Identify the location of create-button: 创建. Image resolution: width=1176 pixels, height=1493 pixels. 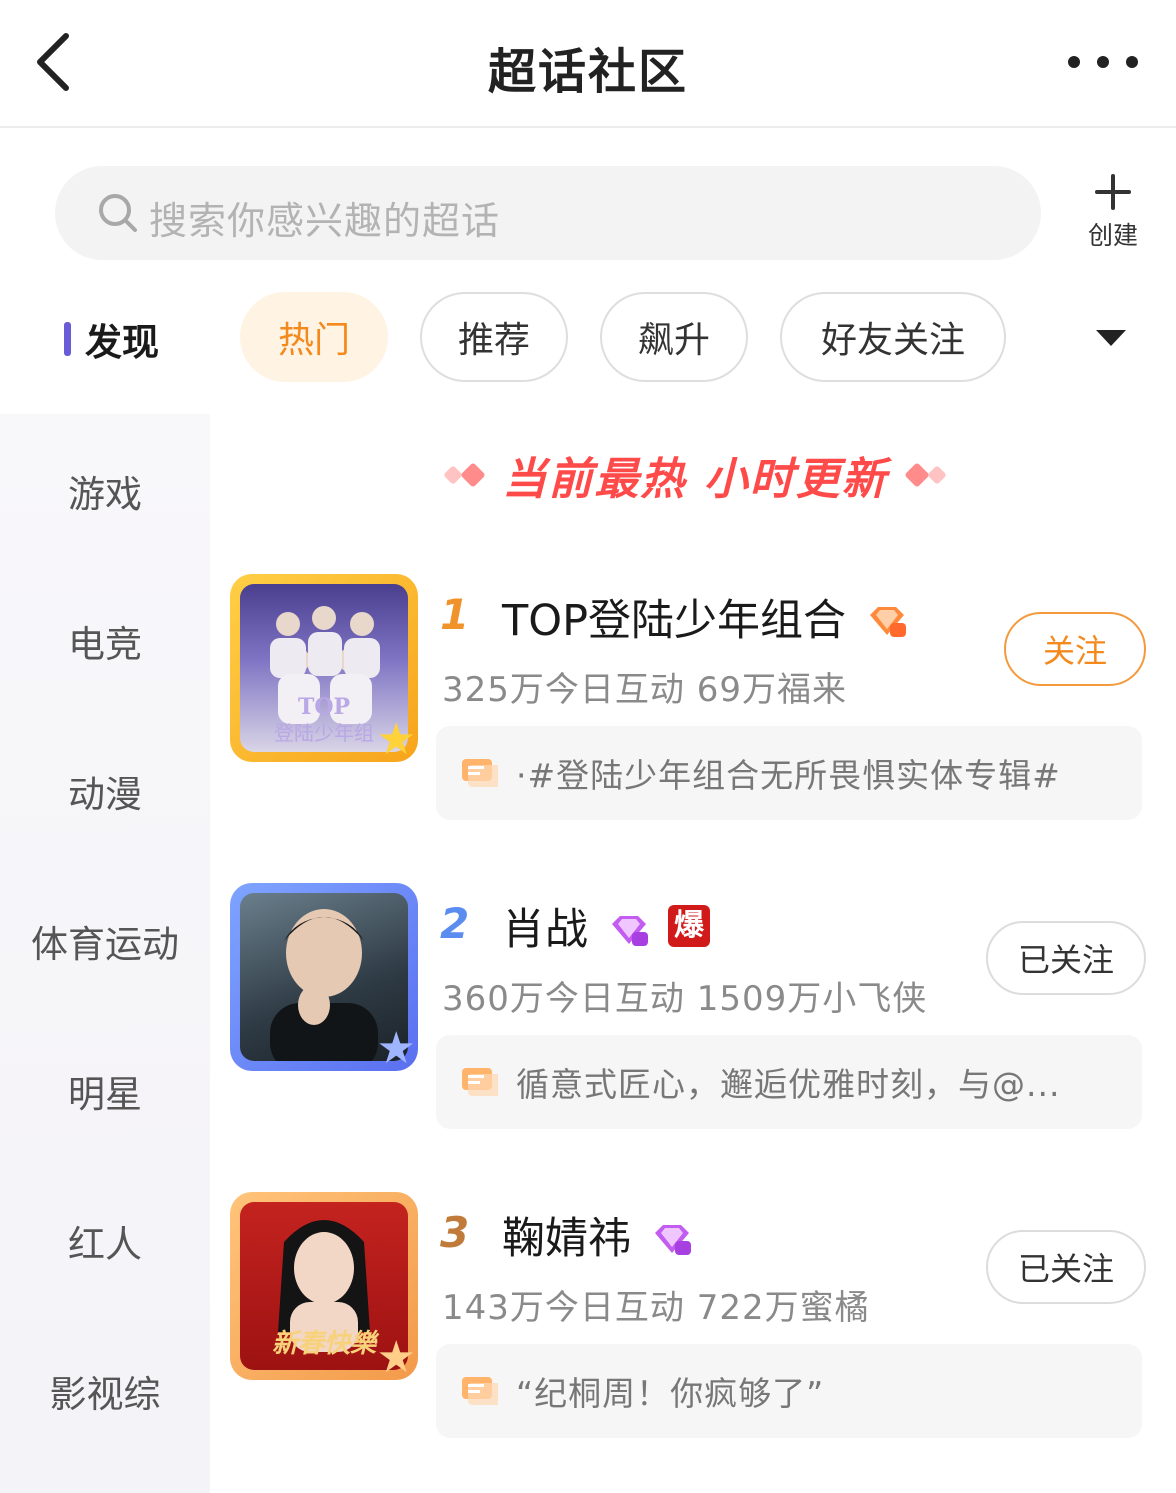
(1113, 212).